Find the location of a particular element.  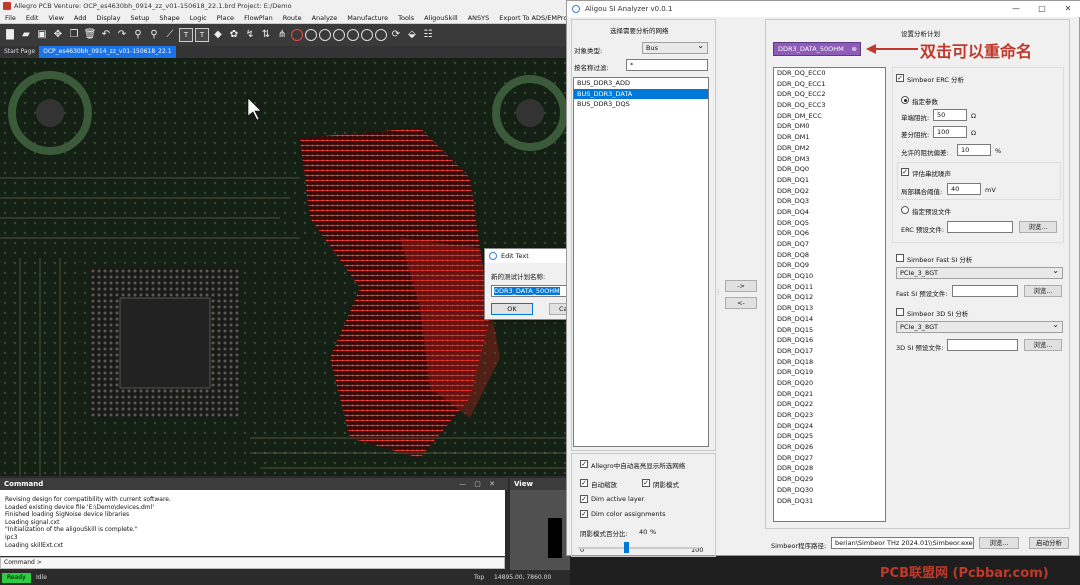

signal-list-item: DDR_DQ1 is located at coordinates (829, 180).